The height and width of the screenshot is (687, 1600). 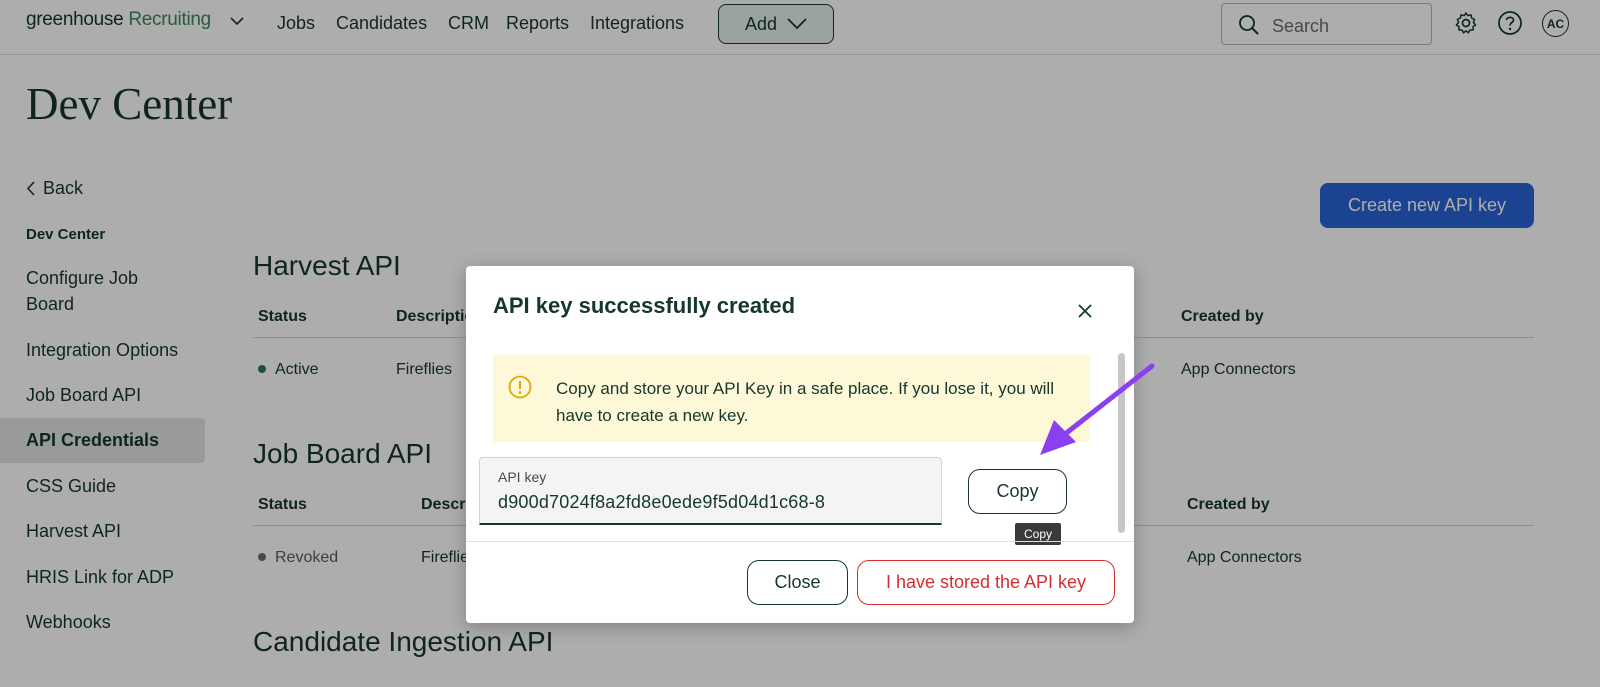 What do you see at coordinates (986, 582) in the screenshot?
I see `stored-api-key-button: I have stored the API key` at bounding box center [986, 582].